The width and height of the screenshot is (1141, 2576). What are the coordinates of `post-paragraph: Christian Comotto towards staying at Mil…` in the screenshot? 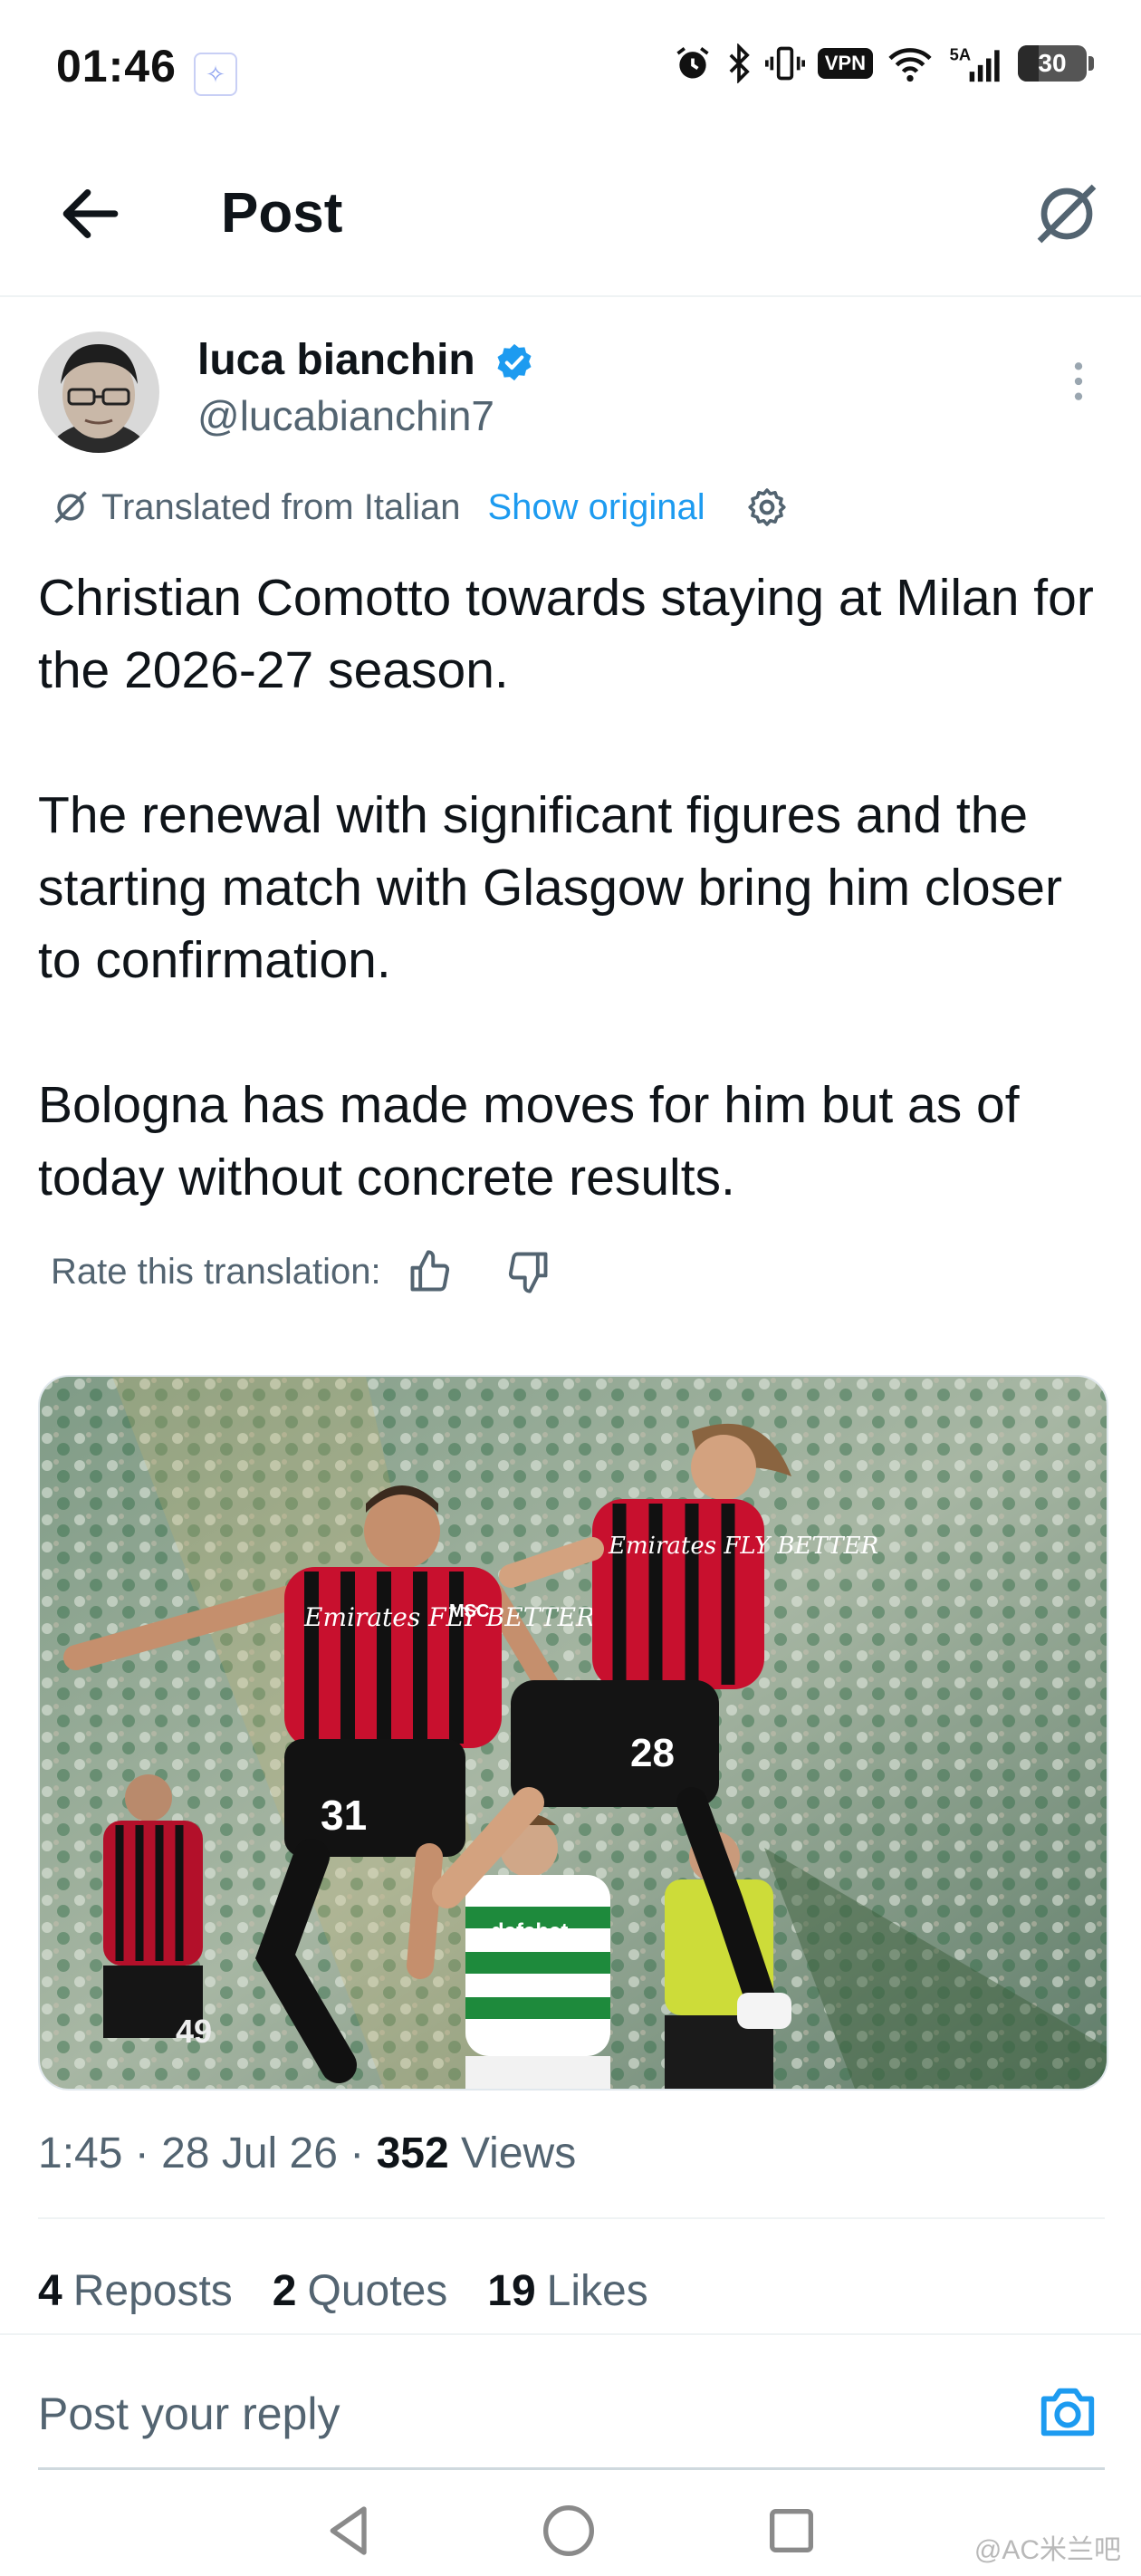 It's located at (566, 634).